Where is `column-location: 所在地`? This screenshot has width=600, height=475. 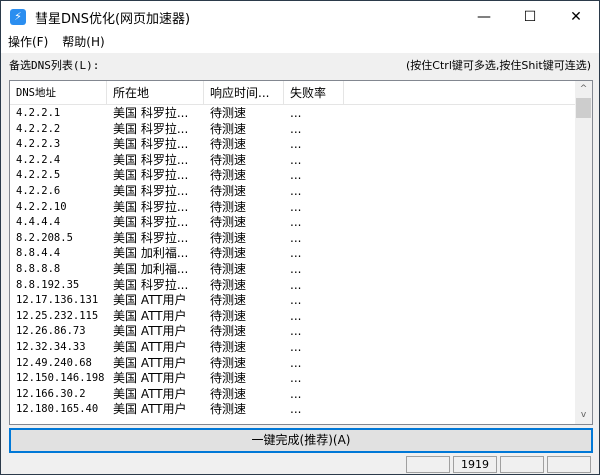
column-location: 所在地 is located at coordinates (155, 92).